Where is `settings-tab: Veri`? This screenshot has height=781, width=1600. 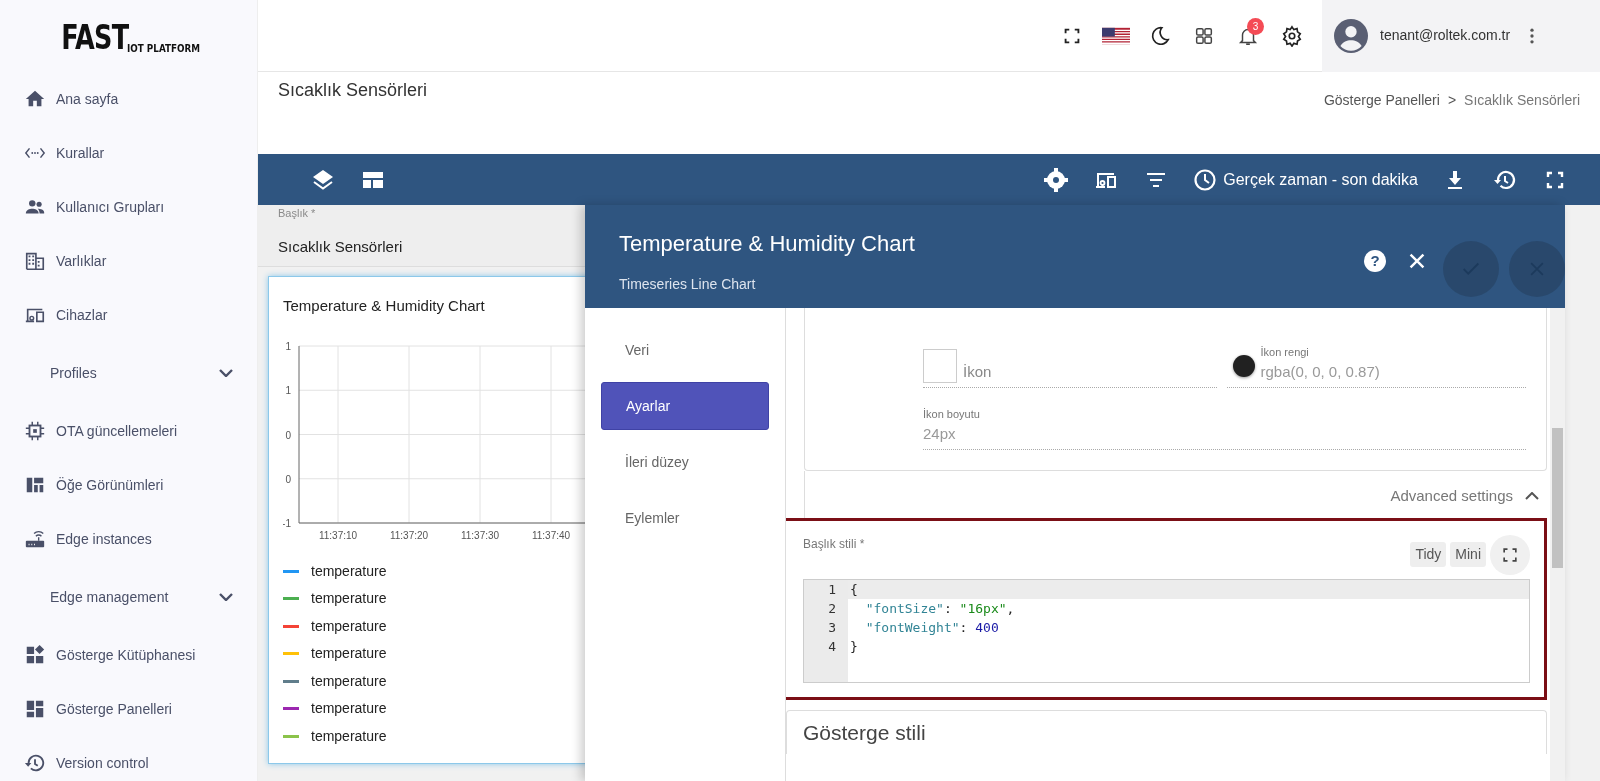 settings-tab: Veri is located at coordinates (685, 350).